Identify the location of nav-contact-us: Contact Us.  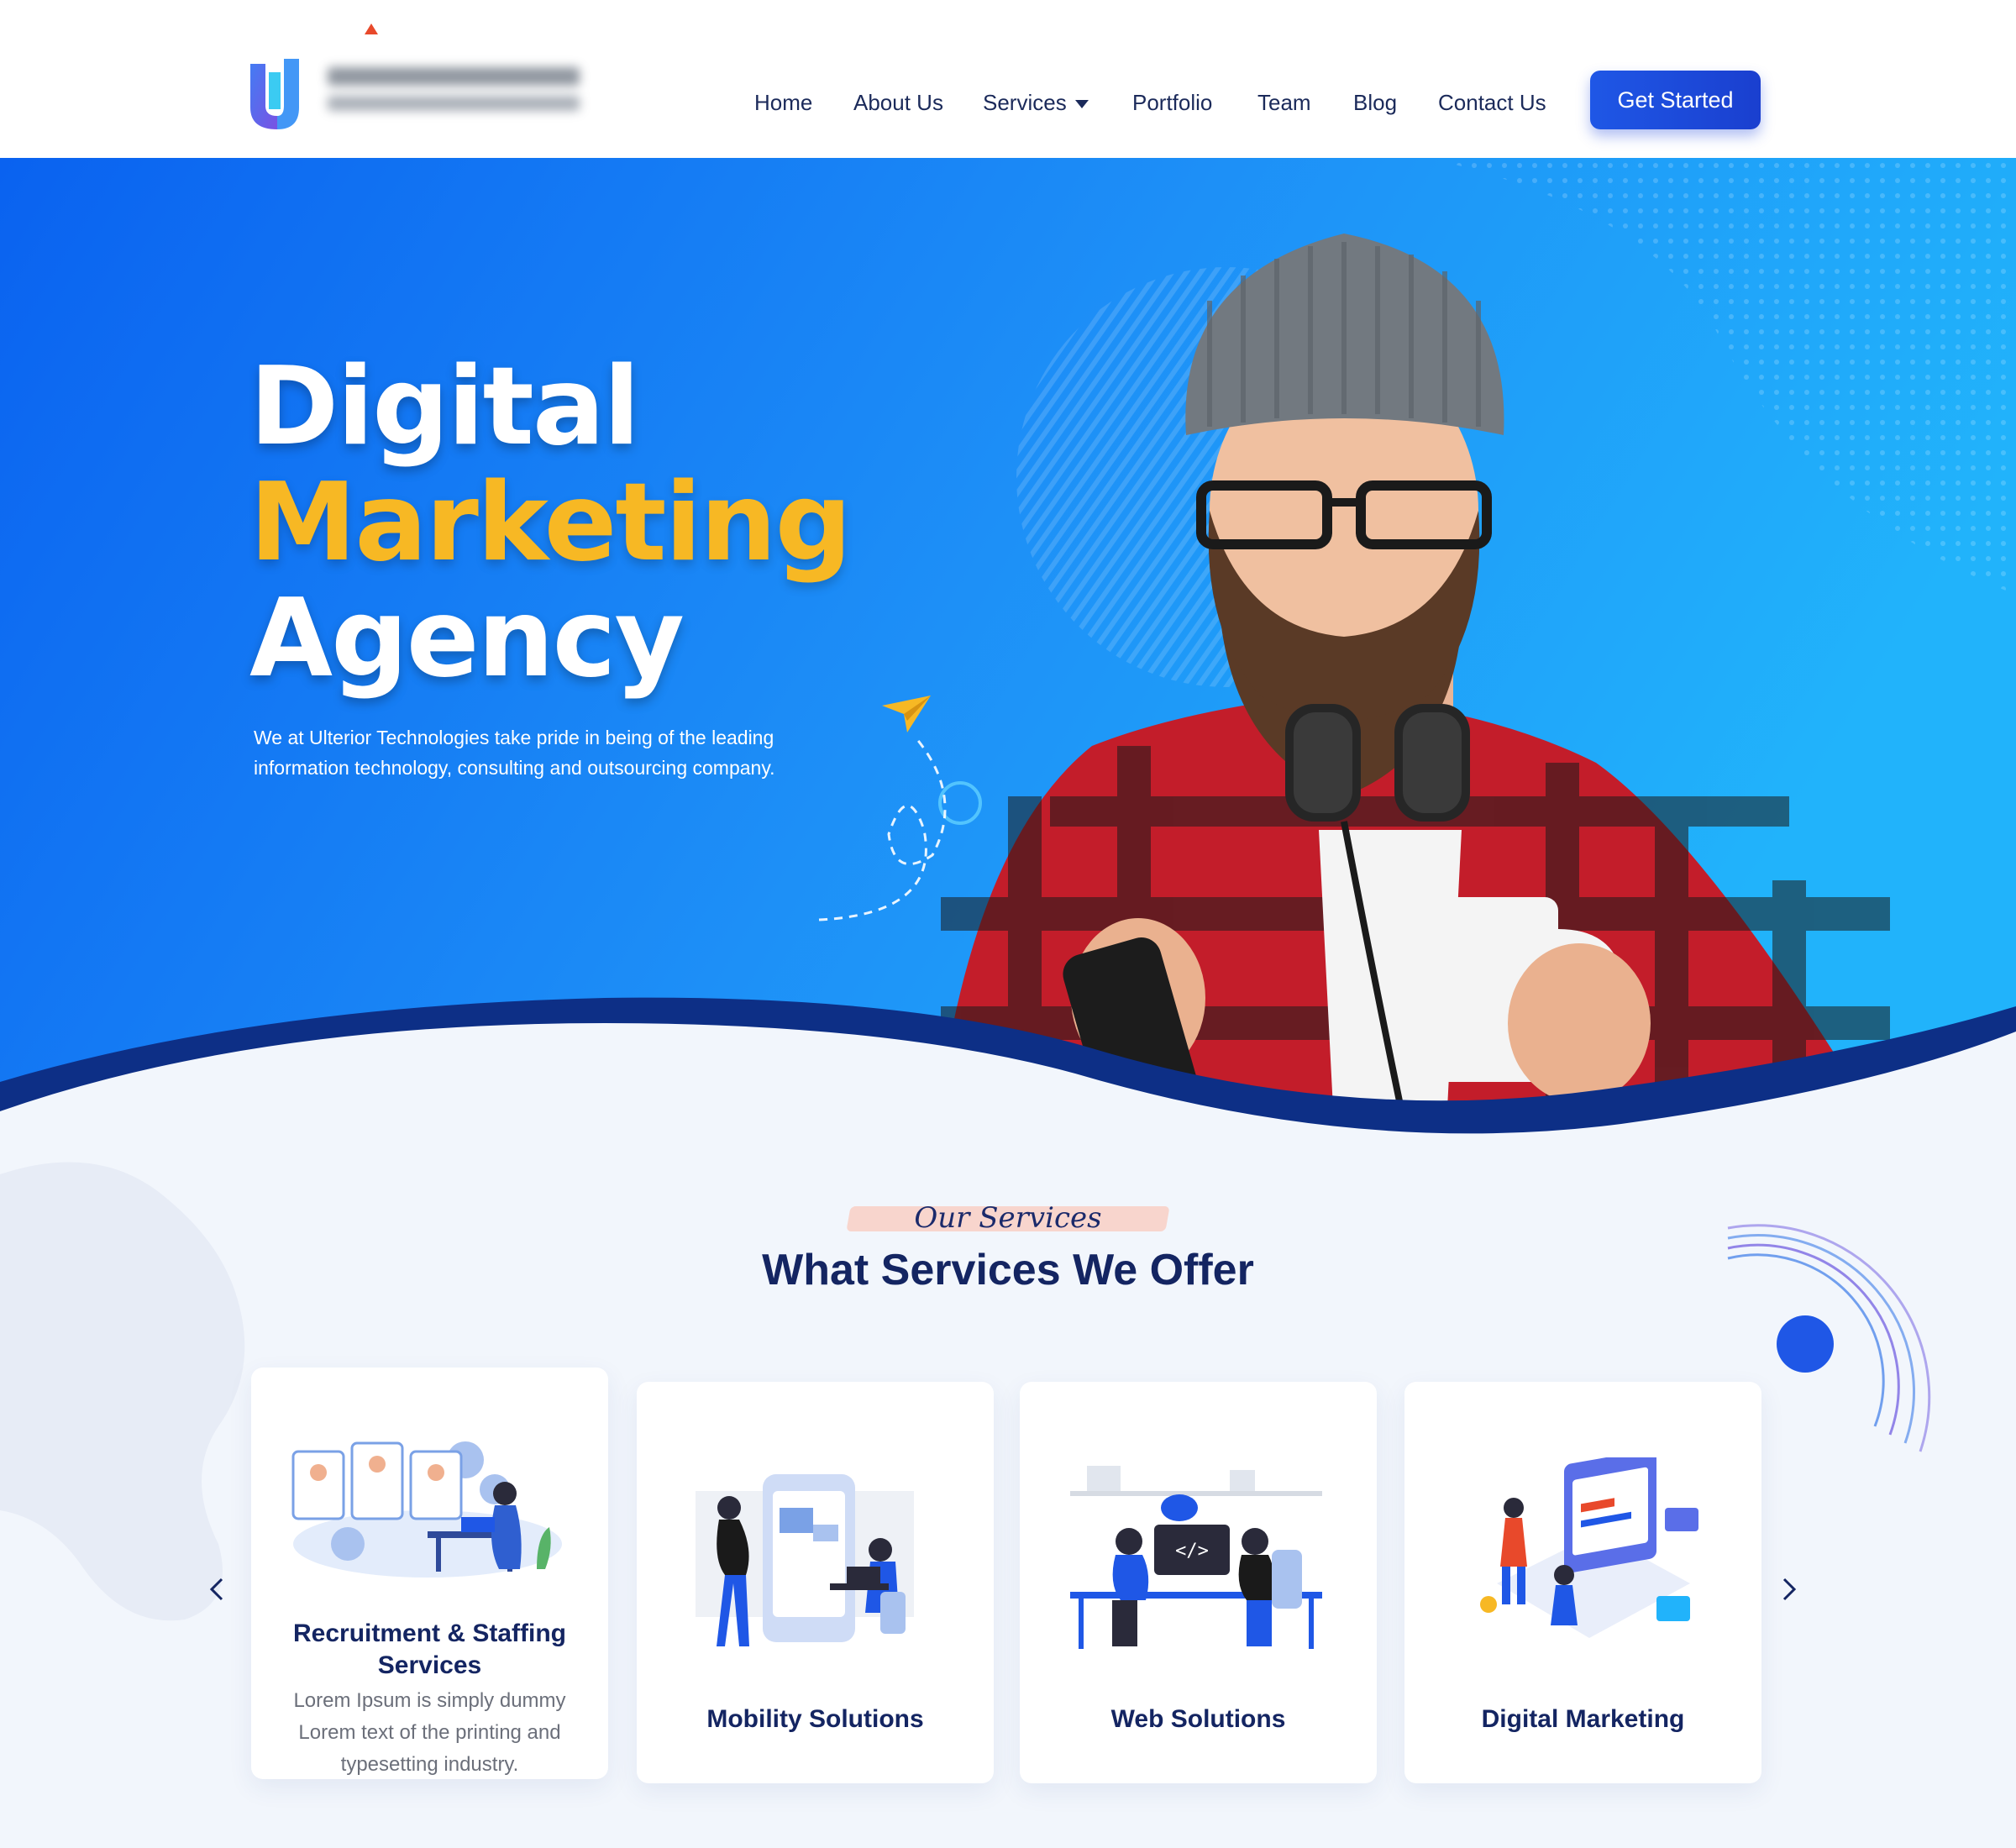
(1492, 102).